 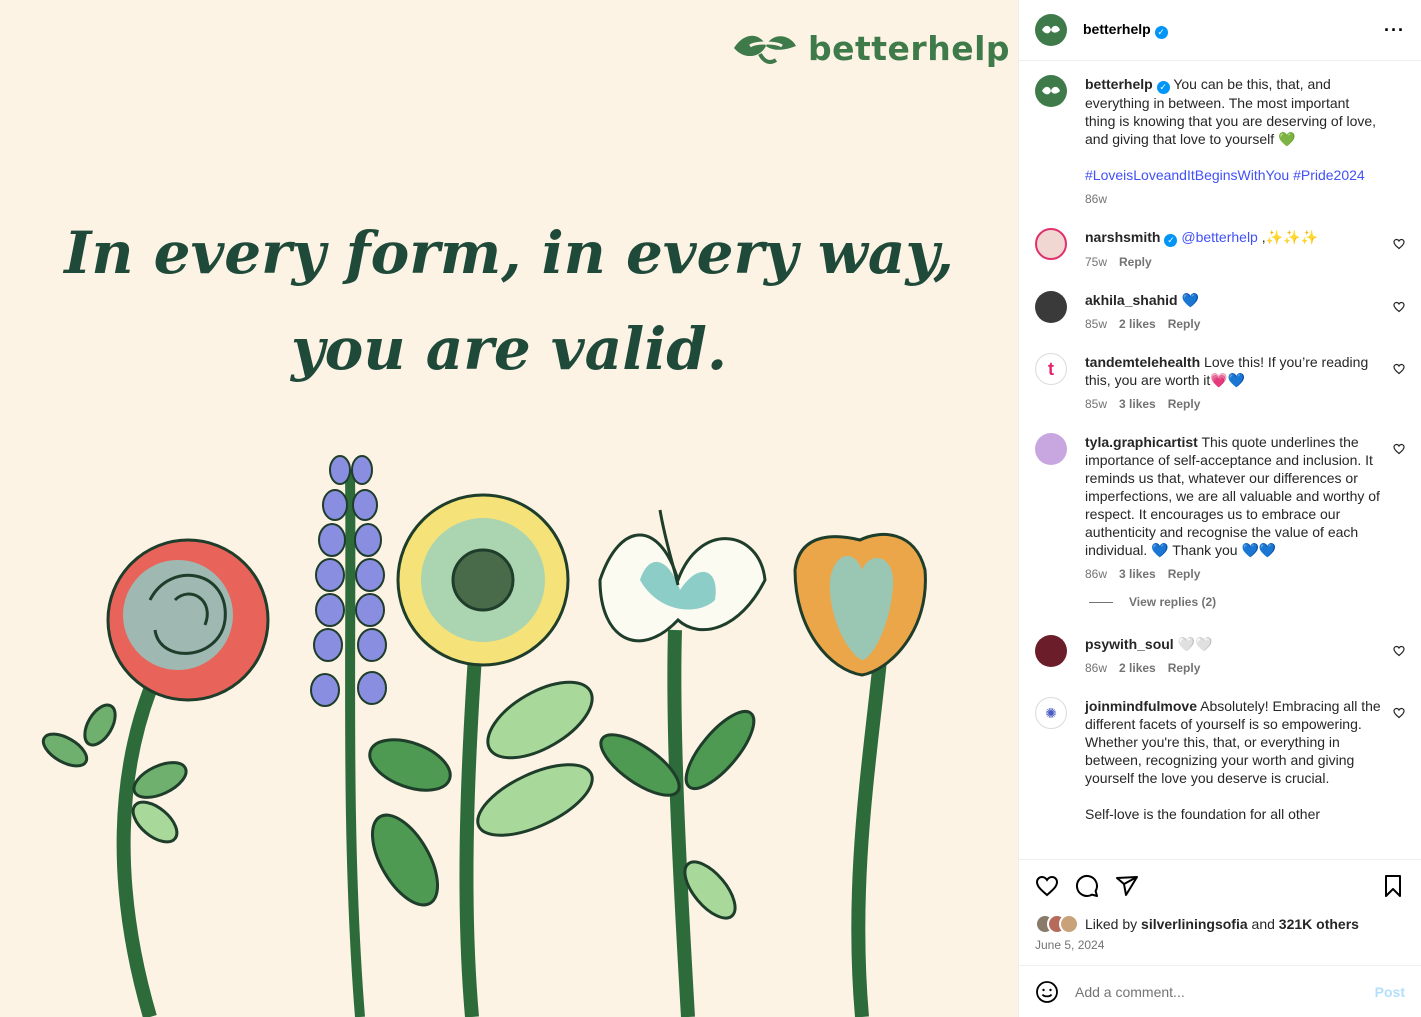 What do you see at coordinates (1190, 300) in the screenshot?
I see `comment-text: 💙` at bounding box center [1190, 300].